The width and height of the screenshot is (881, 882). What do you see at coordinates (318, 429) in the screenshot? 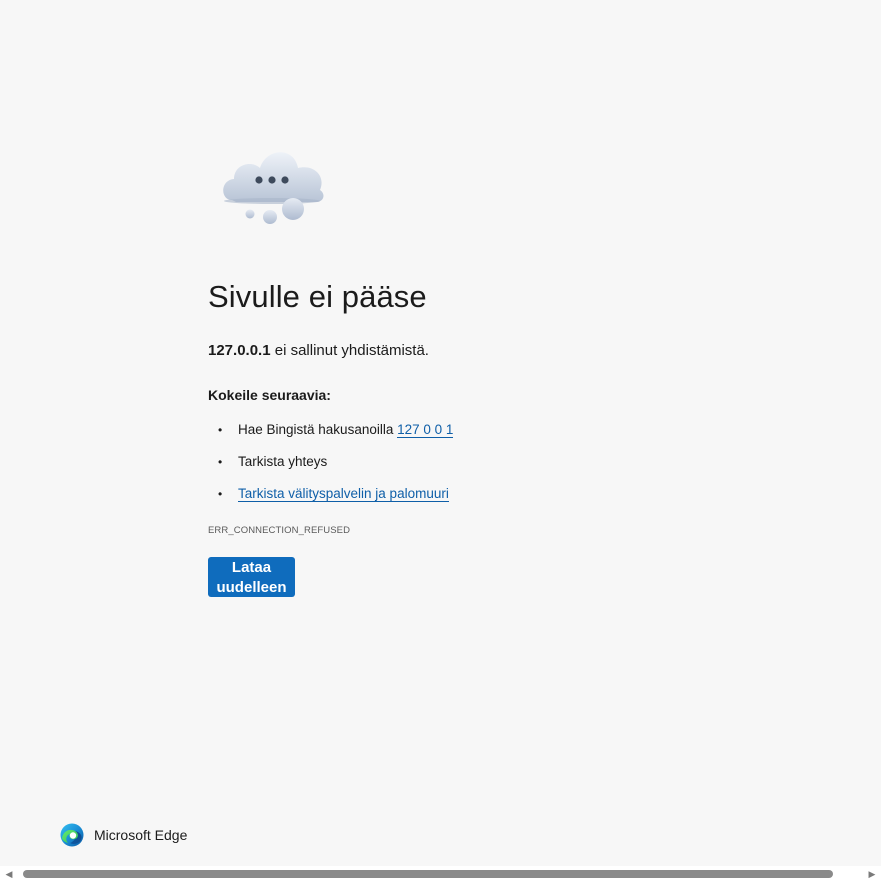
I see `suggestion-text: Hae Bingistä hakusanoilla` at bounding box center [318, 429].